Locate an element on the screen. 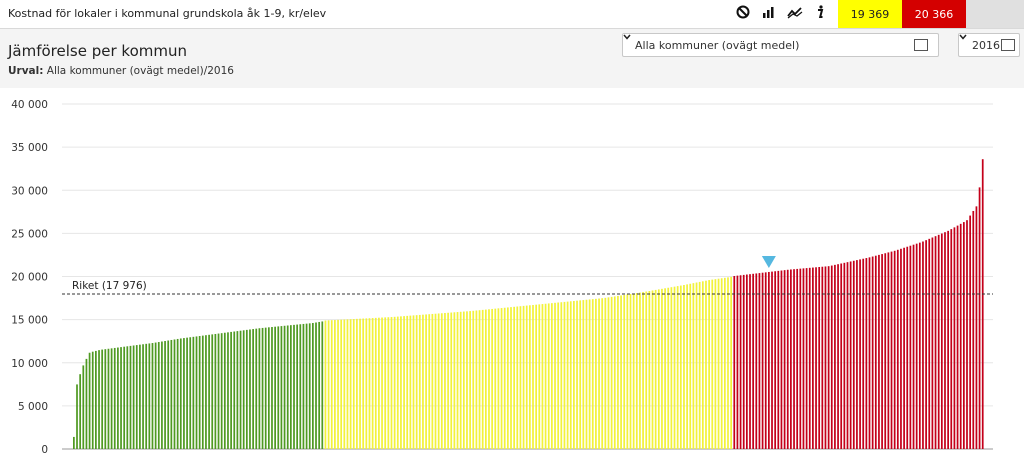 The image size is (1024, 471). year-select: 2016 is located at coordinates (989, 45).